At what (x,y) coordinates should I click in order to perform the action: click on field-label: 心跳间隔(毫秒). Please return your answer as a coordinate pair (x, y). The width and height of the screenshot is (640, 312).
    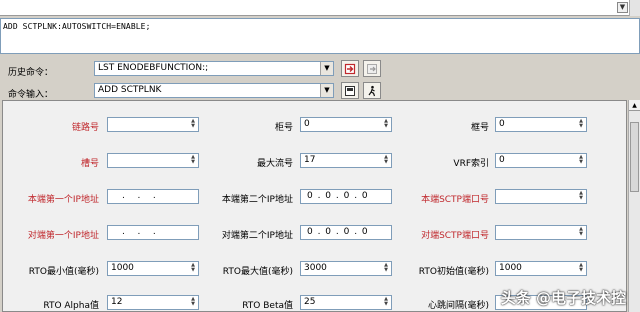
    Looking at the image, I should click on (458, 306).